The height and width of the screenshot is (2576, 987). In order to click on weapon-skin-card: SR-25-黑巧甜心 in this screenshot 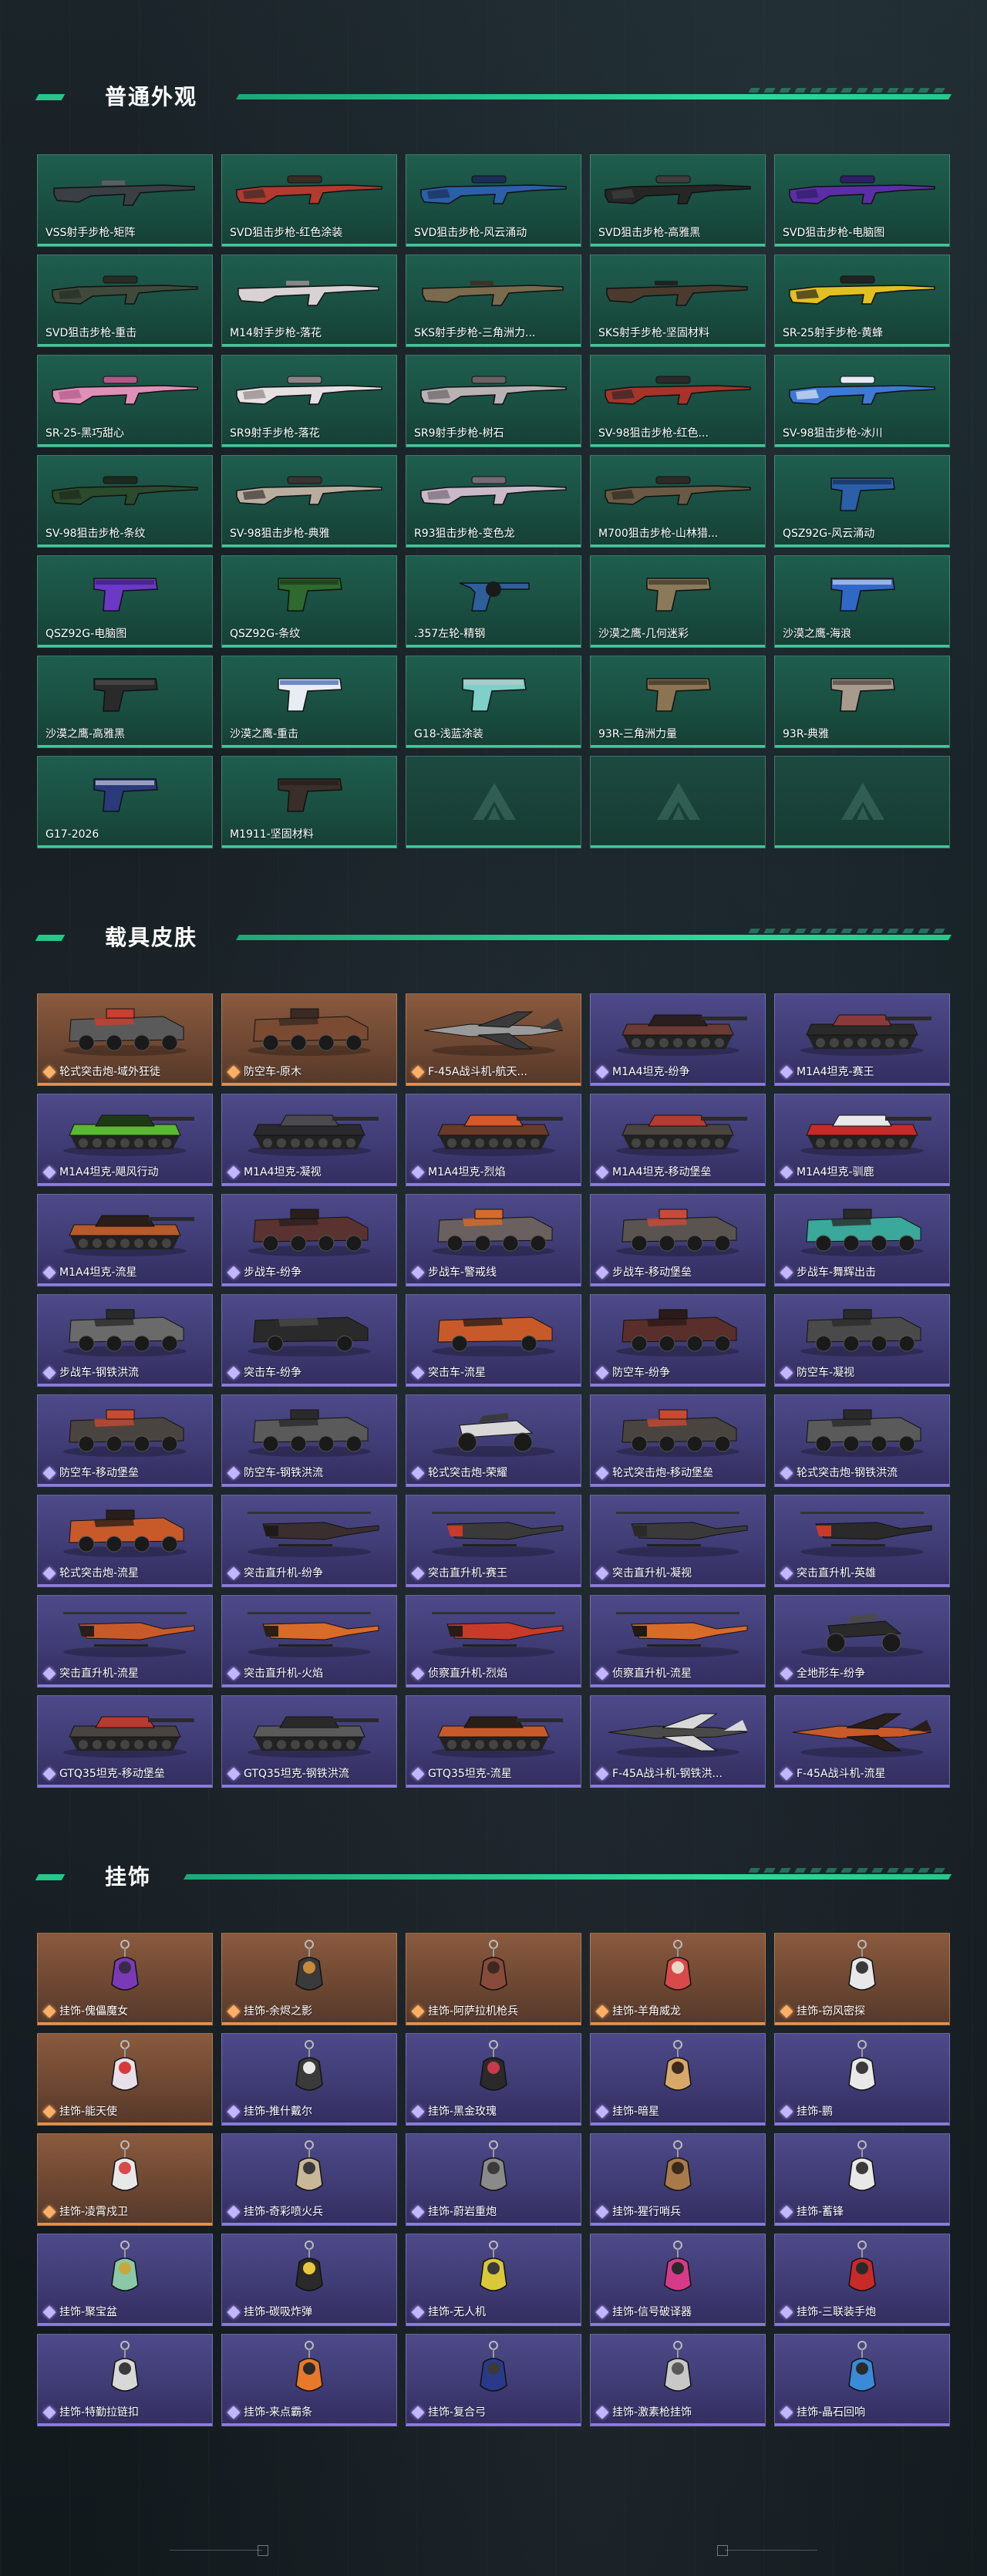, I will do `click(125, 401)`.